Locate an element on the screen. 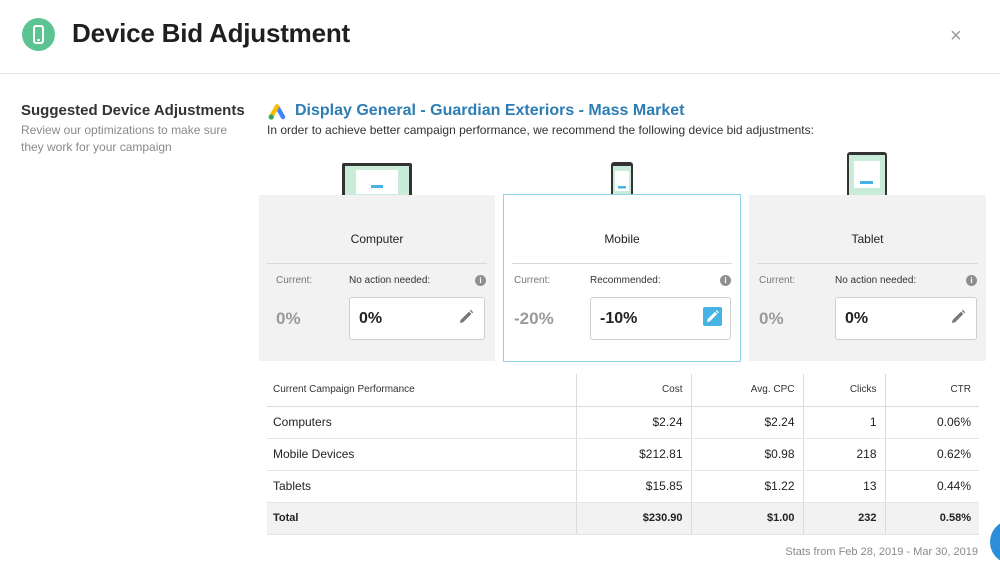 This screenshot has width=1000, height=579. table-row: Computers $2.24 $2.24 1 0.06% is located at coordinates (623, 422).